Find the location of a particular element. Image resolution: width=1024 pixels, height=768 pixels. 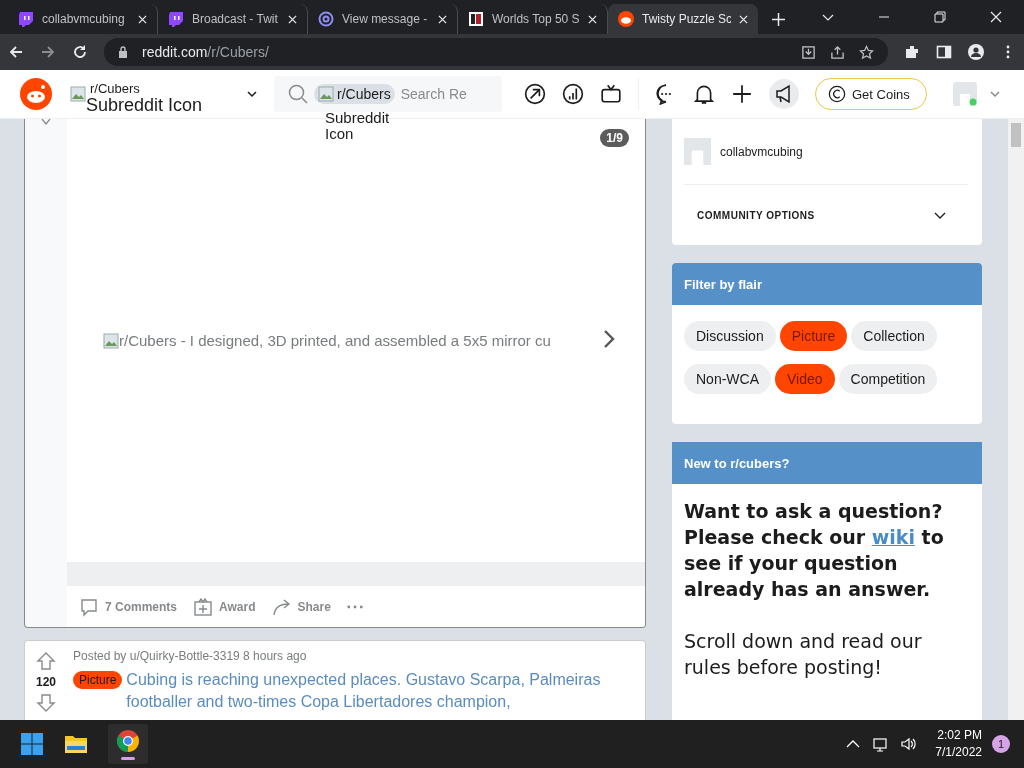

reload-icon is located at coordinates (80, 52).